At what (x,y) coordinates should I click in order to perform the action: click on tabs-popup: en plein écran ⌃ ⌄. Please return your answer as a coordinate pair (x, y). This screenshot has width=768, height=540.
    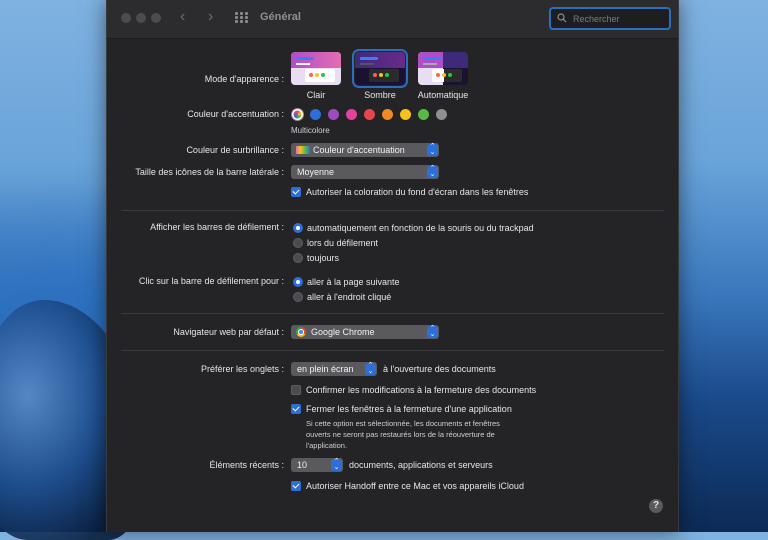
    Looking at the image, I should click on (334, 369).